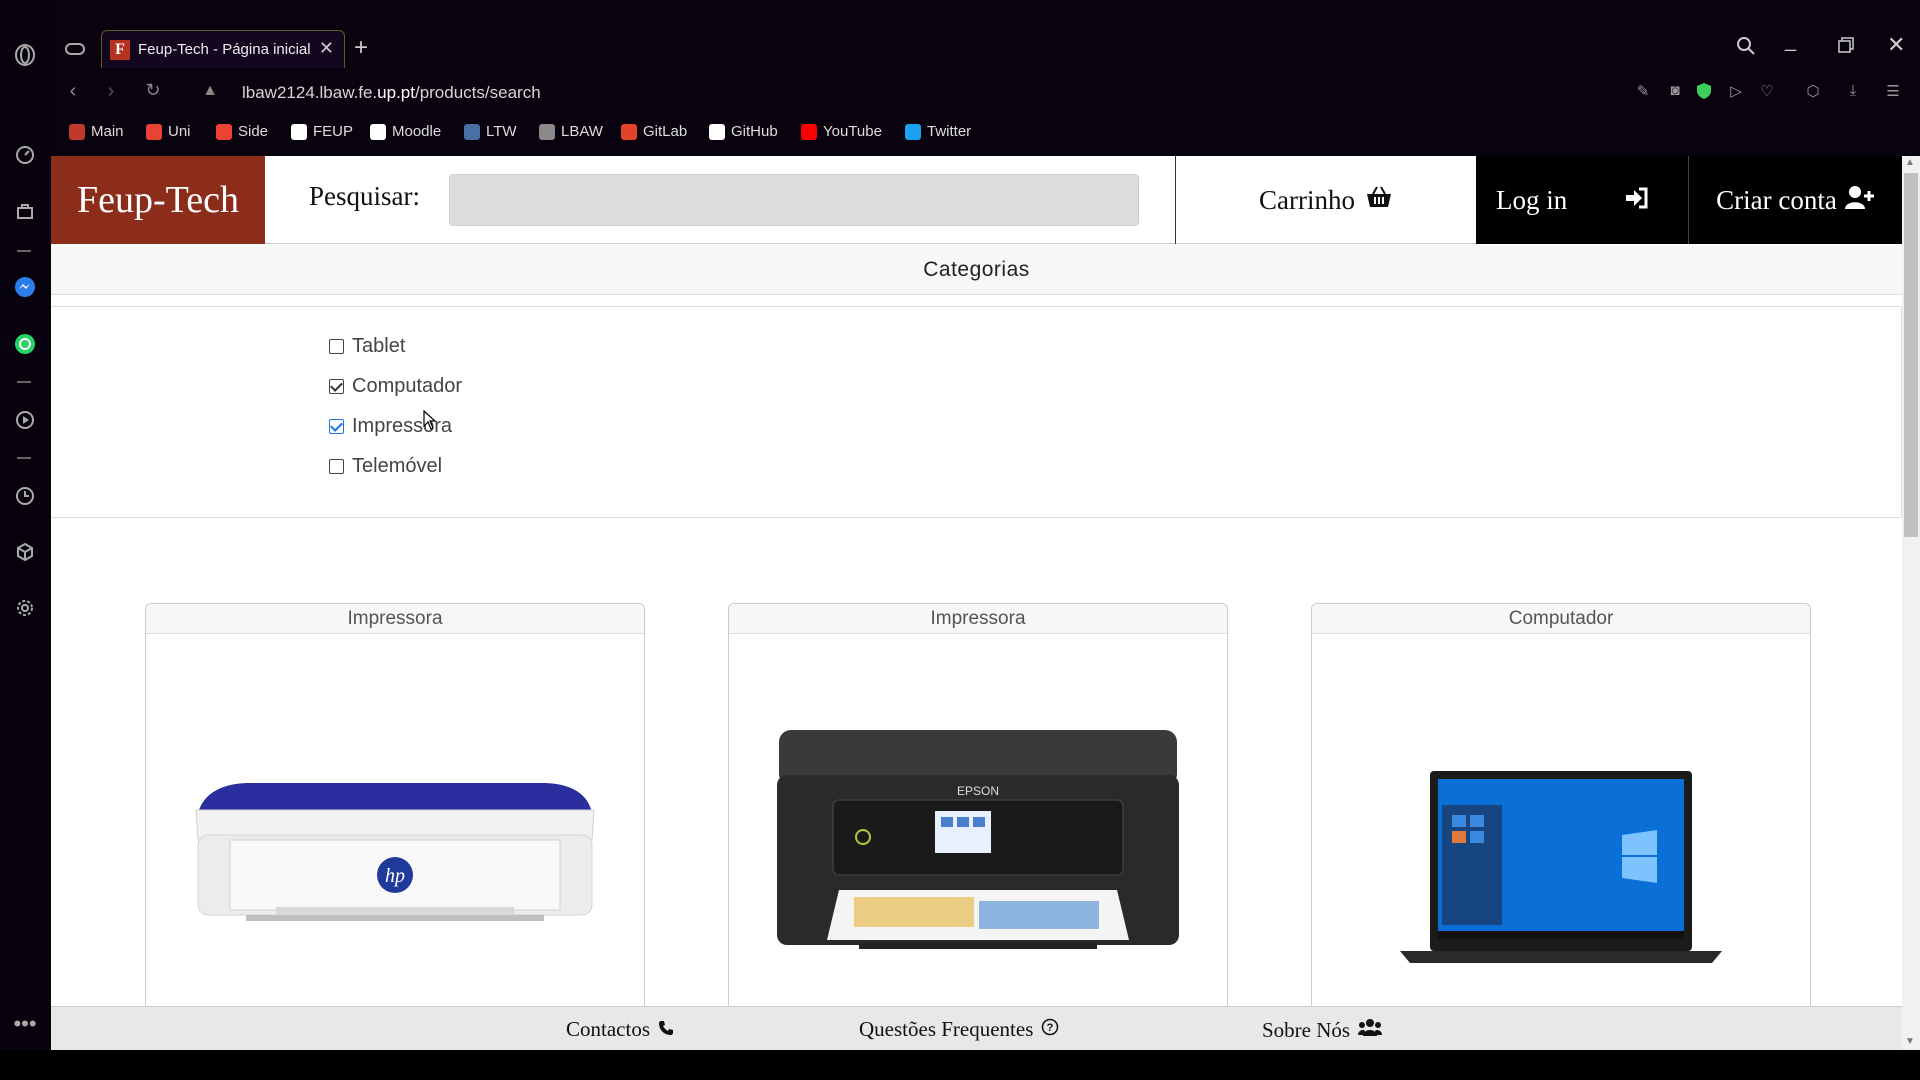 This screenshot has height=1080, width=1920. Describe the element at coordinates (666, 1029) in the screenshot. I see `phone-icon` at that location.